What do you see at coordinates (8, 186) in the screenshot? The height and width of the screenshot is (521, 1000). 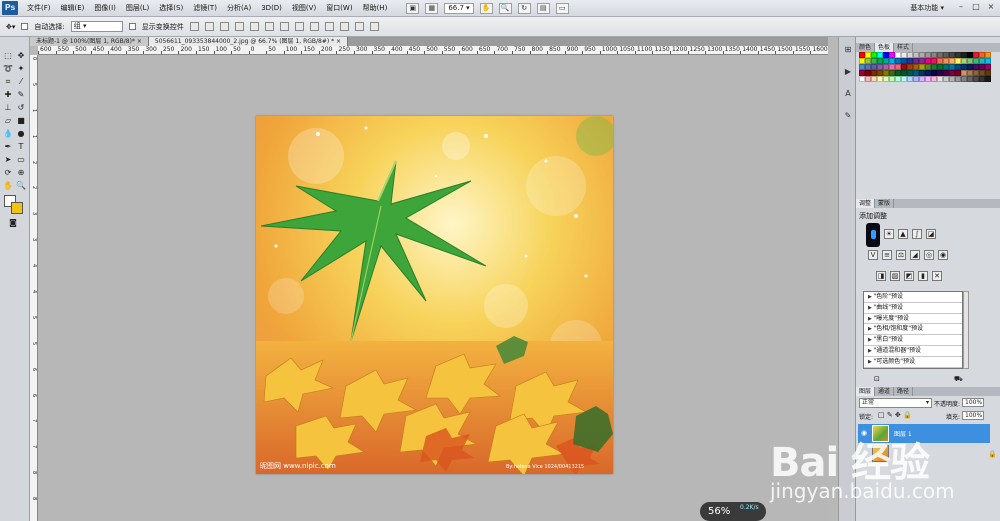 I see `hand-tool-box-icon: ✋` at bounding box center [8, 186].